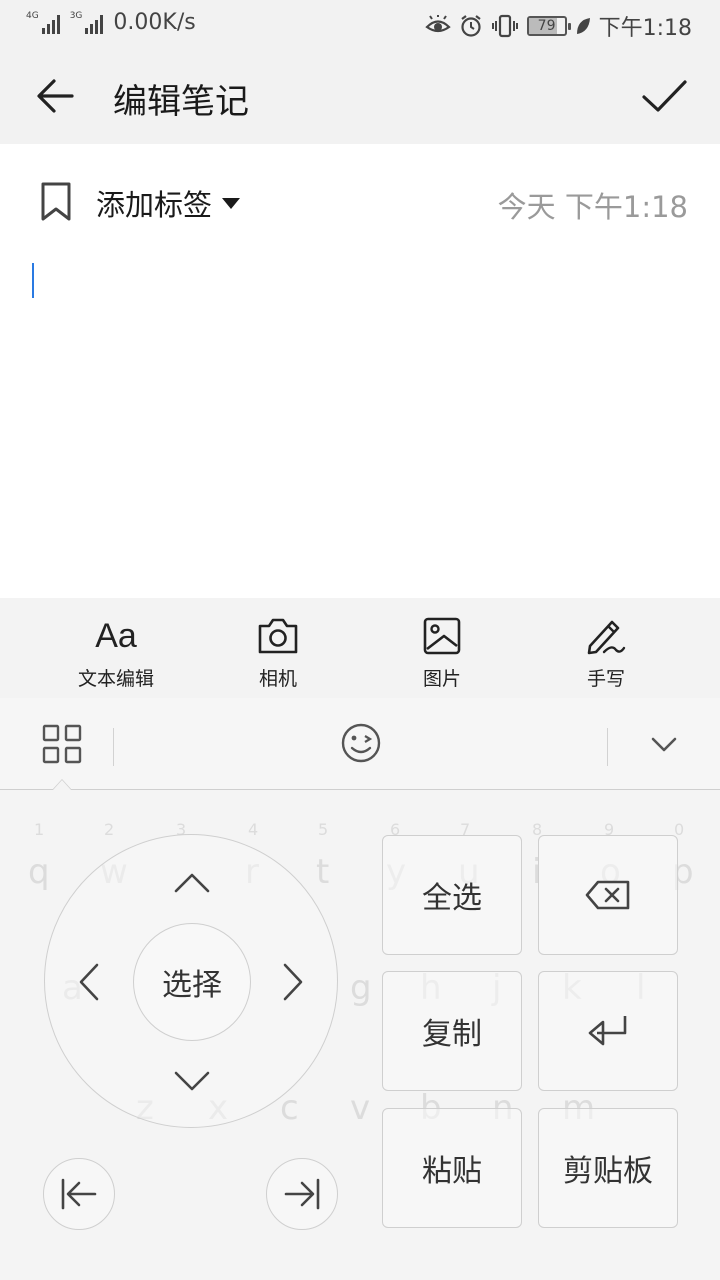 The width and height of the screenshot is (720, 1280). What do you see at coordinates (87, 22) in the screenshot?
I see `cellular-signal-icon-2: 3G` at bounding box center [87, 22].